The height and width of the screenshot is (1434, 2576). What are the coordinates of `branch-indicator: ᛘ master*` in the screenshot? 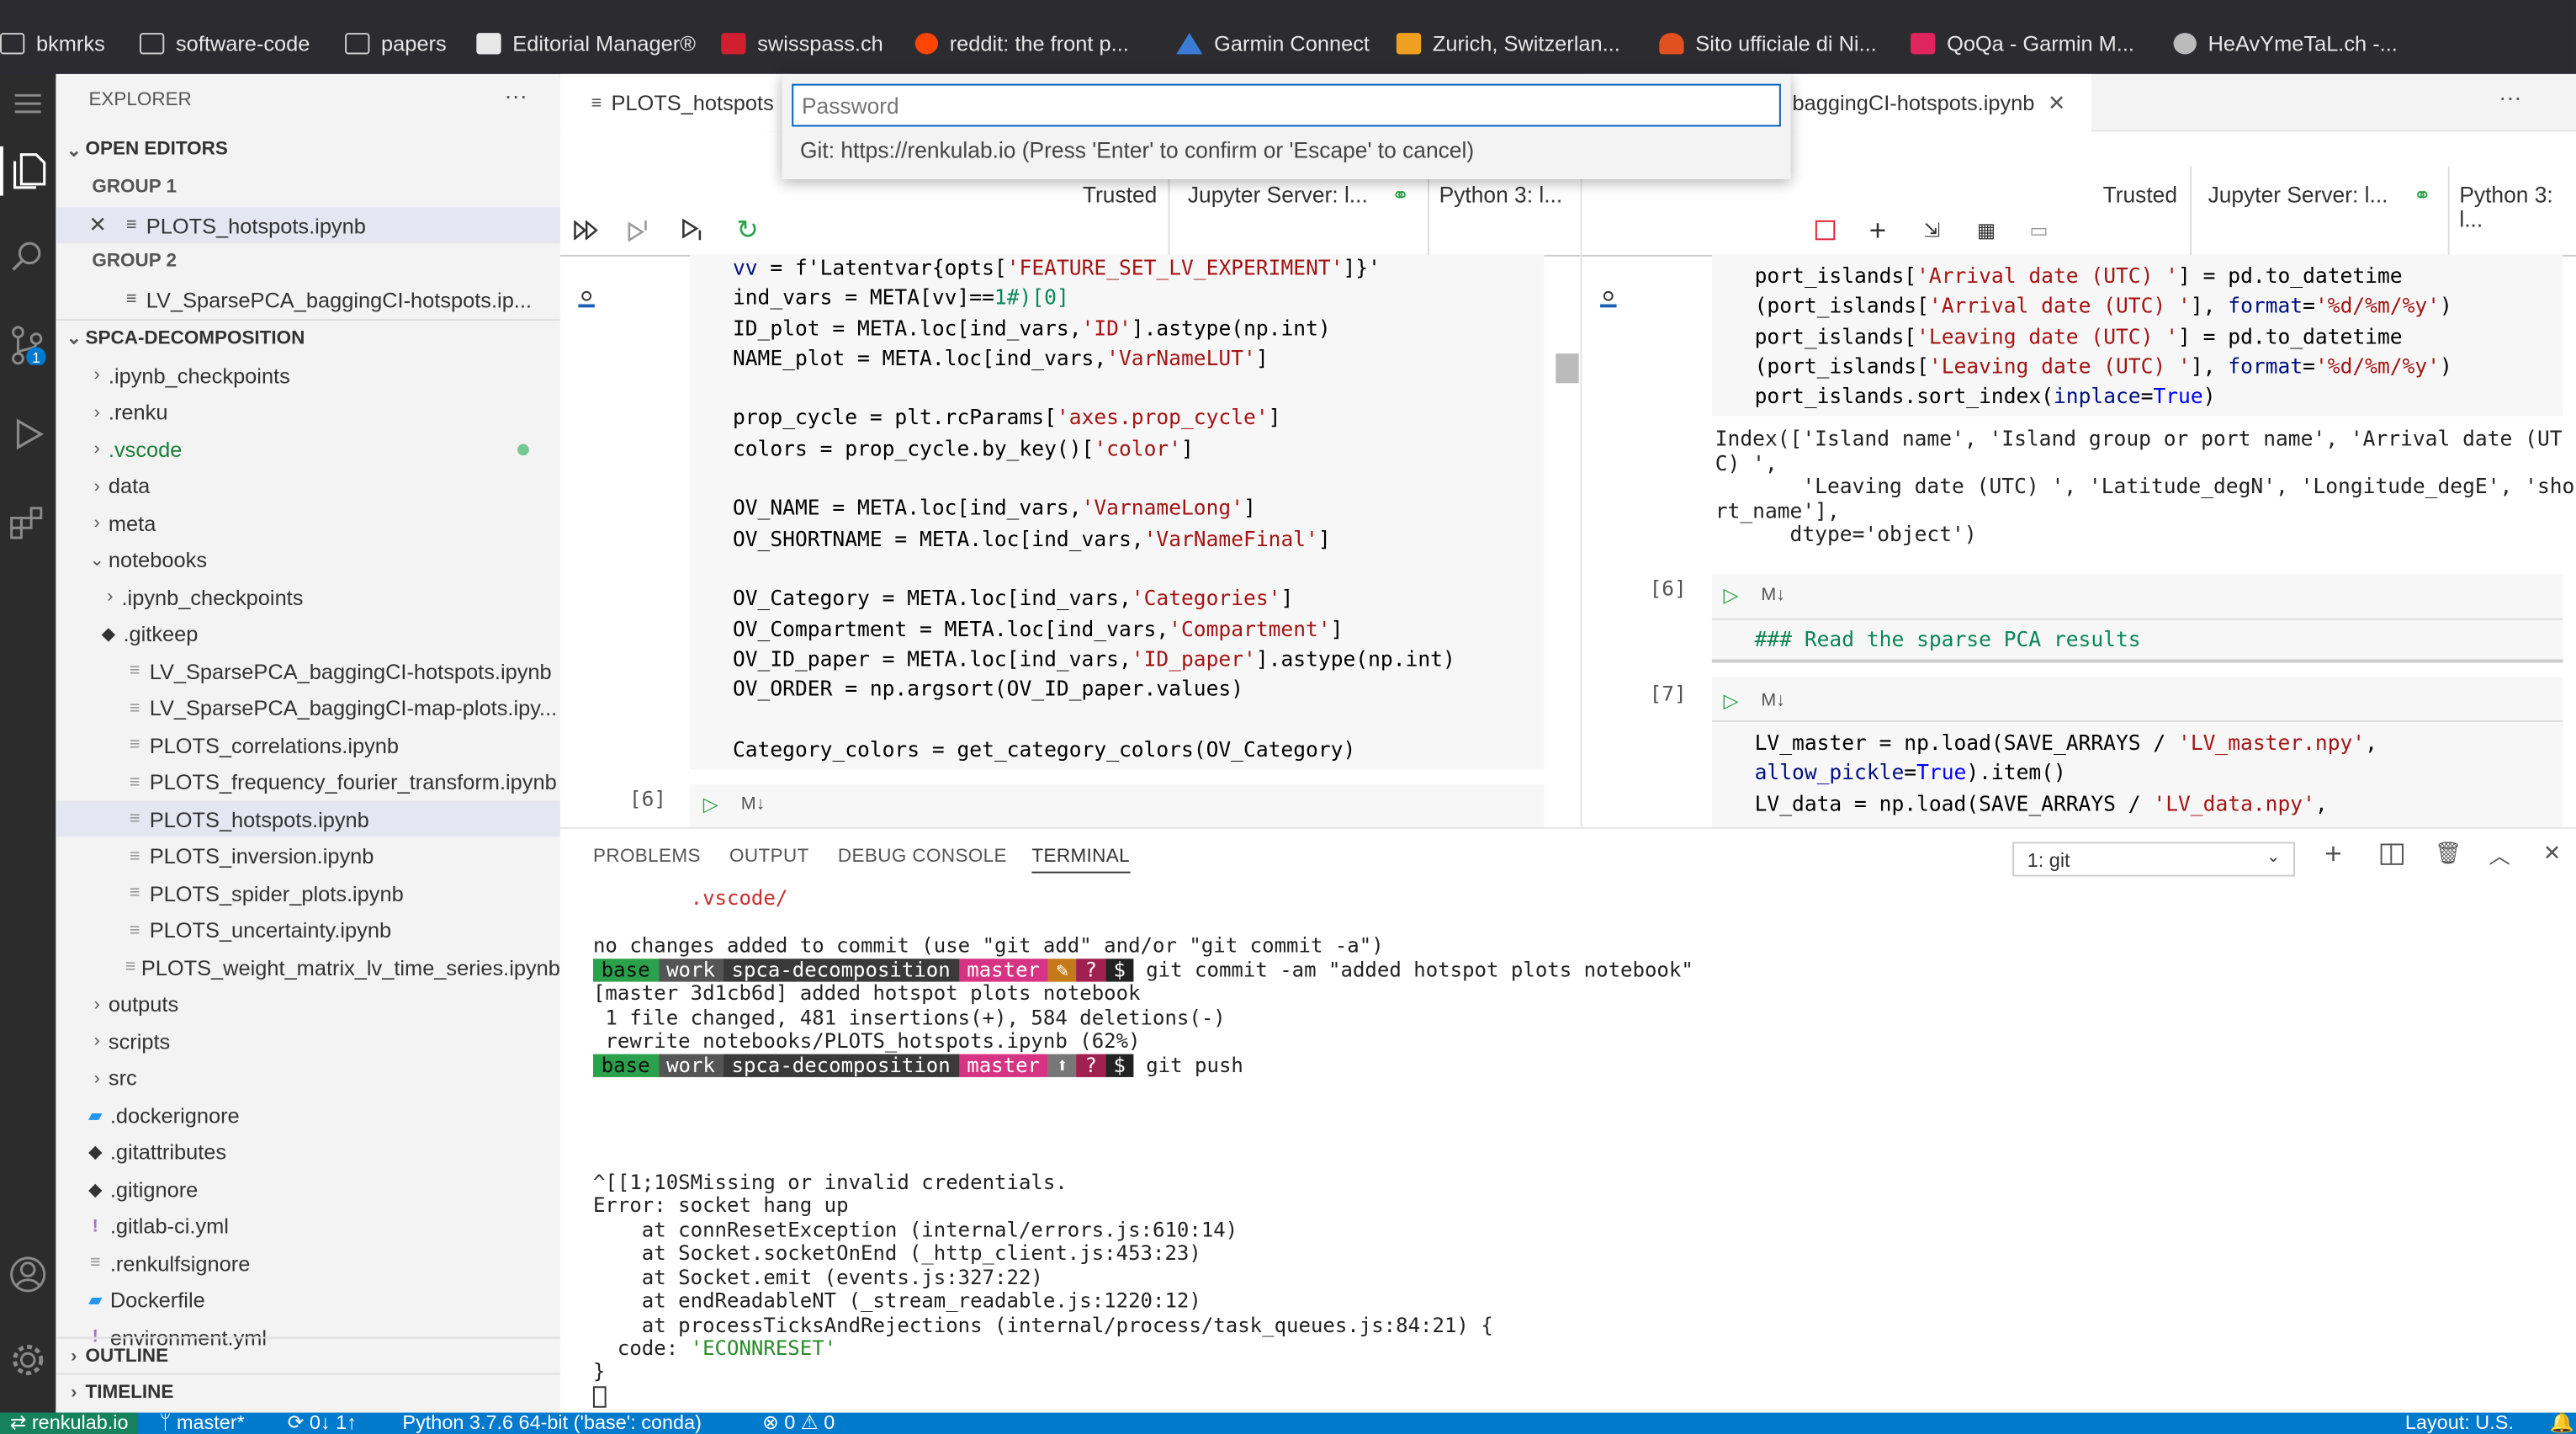 It's located at (201, 1423).